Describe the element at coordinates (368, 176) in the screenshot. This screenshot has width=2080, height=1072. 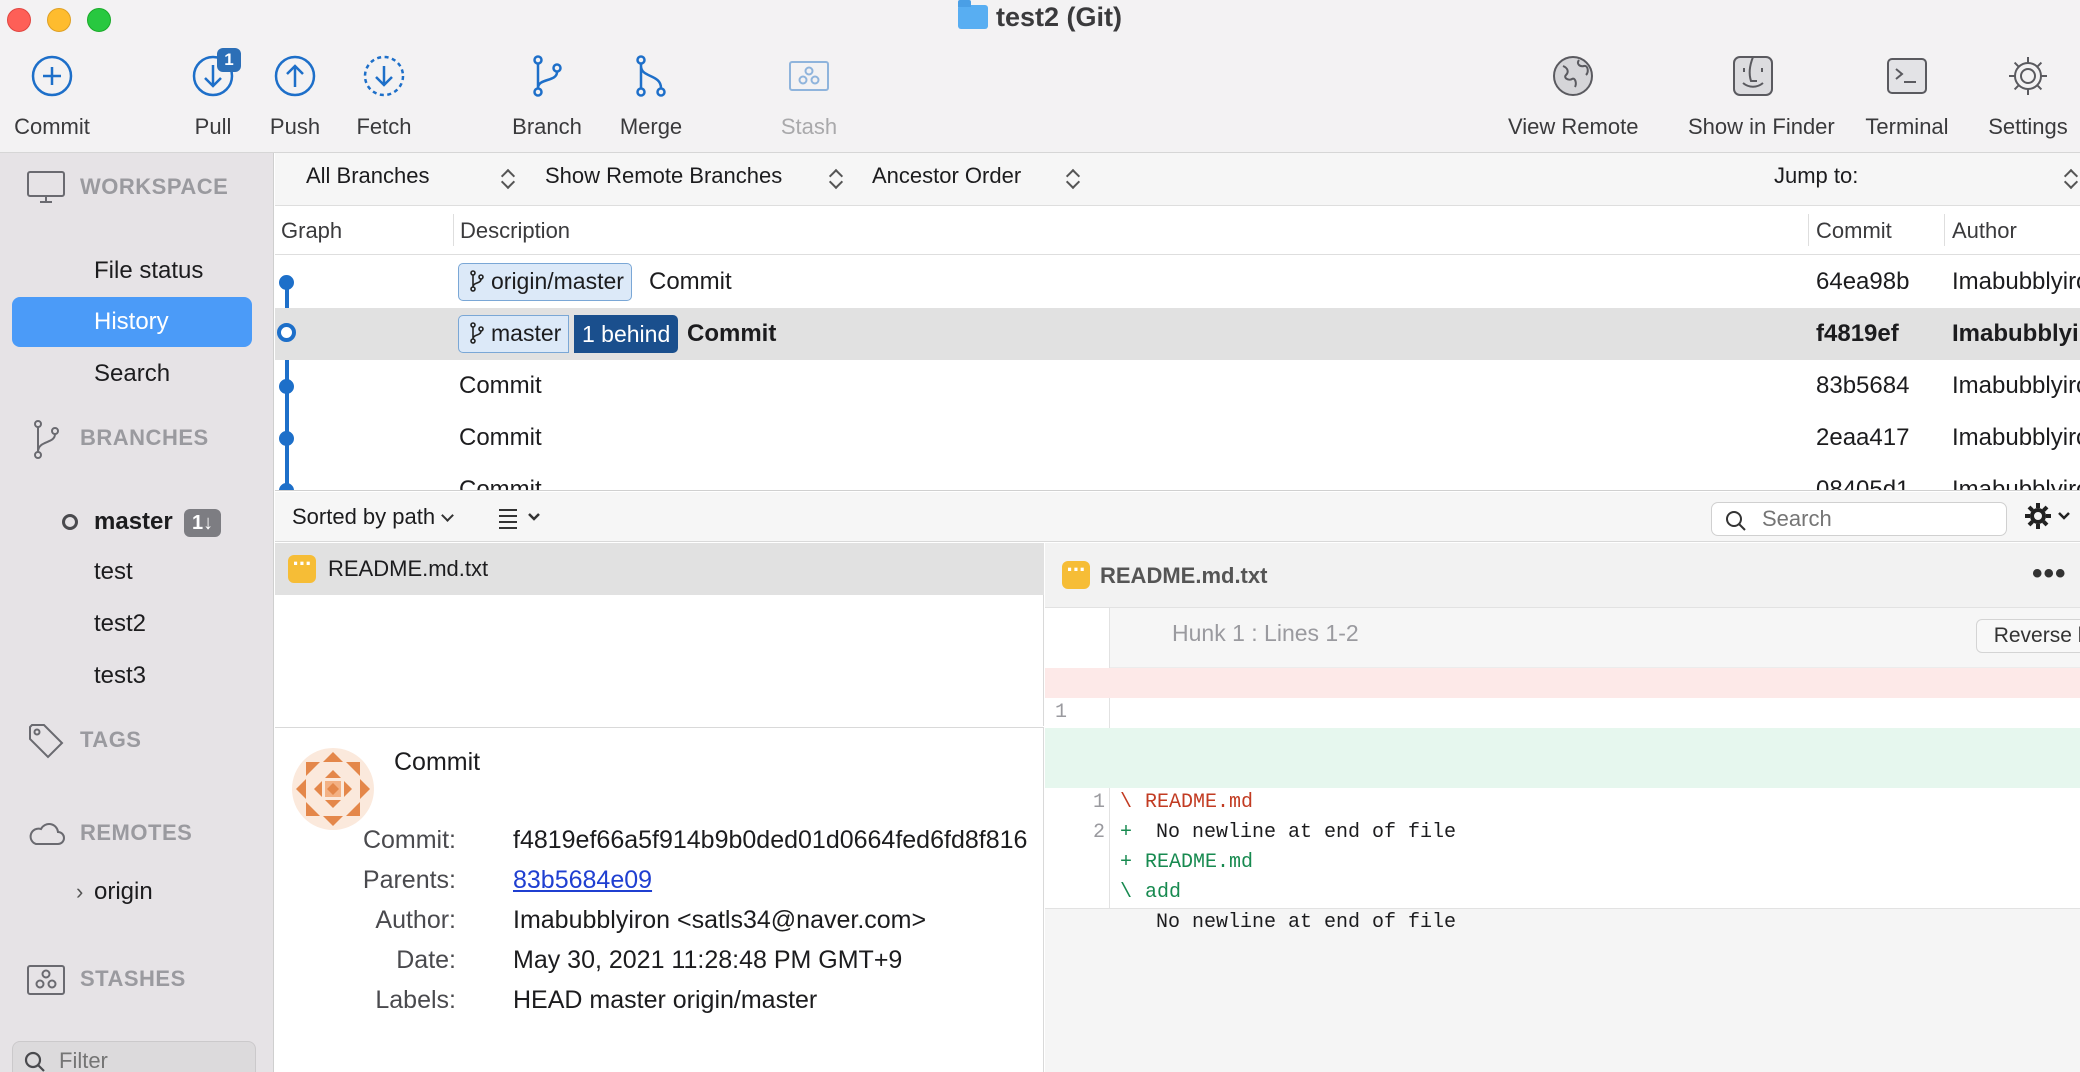
I see `branches-select: All Branches` at that location.